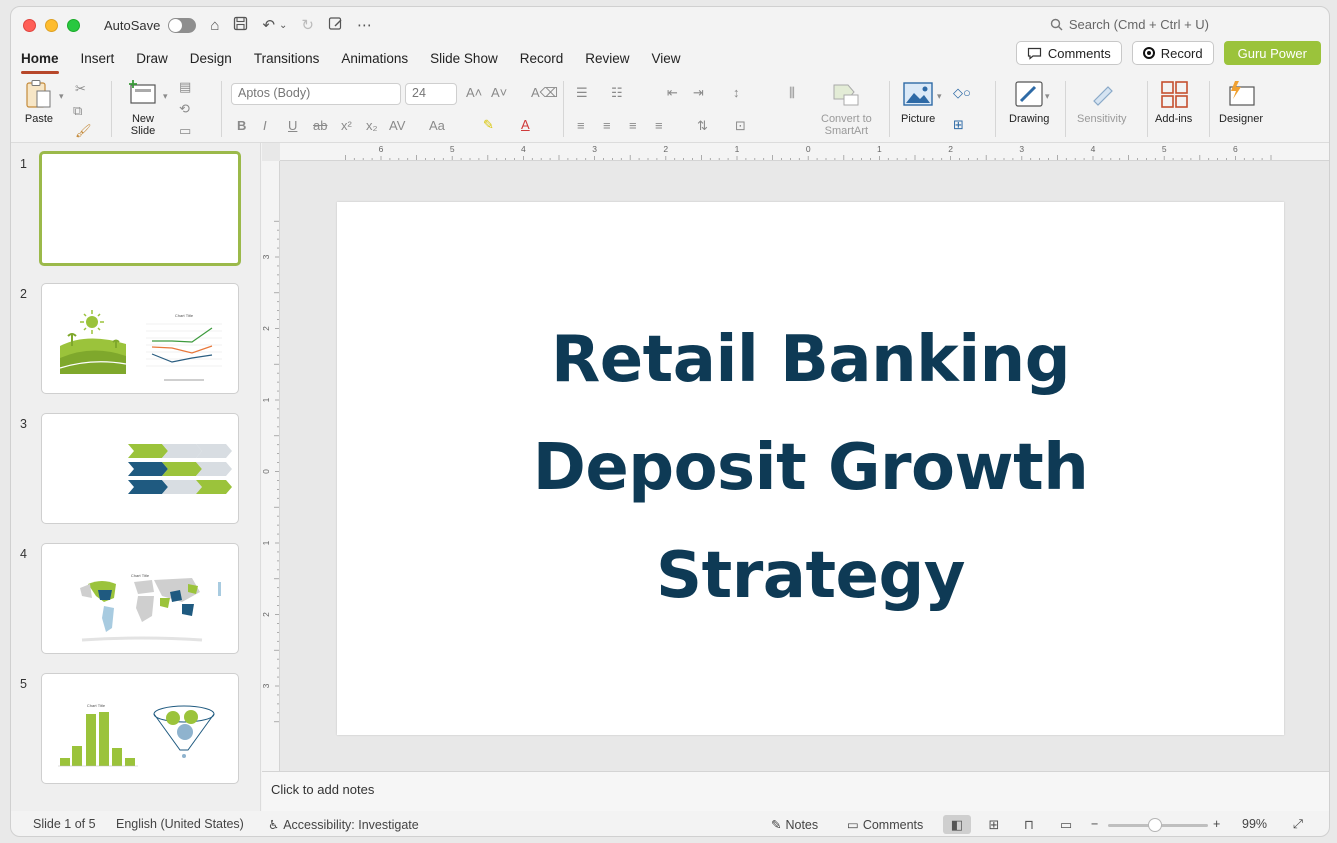  What do you see at coordinates (307, 25) in the screenshot?
I see `redo-icon: ↻` at bounding box center [307, 25].